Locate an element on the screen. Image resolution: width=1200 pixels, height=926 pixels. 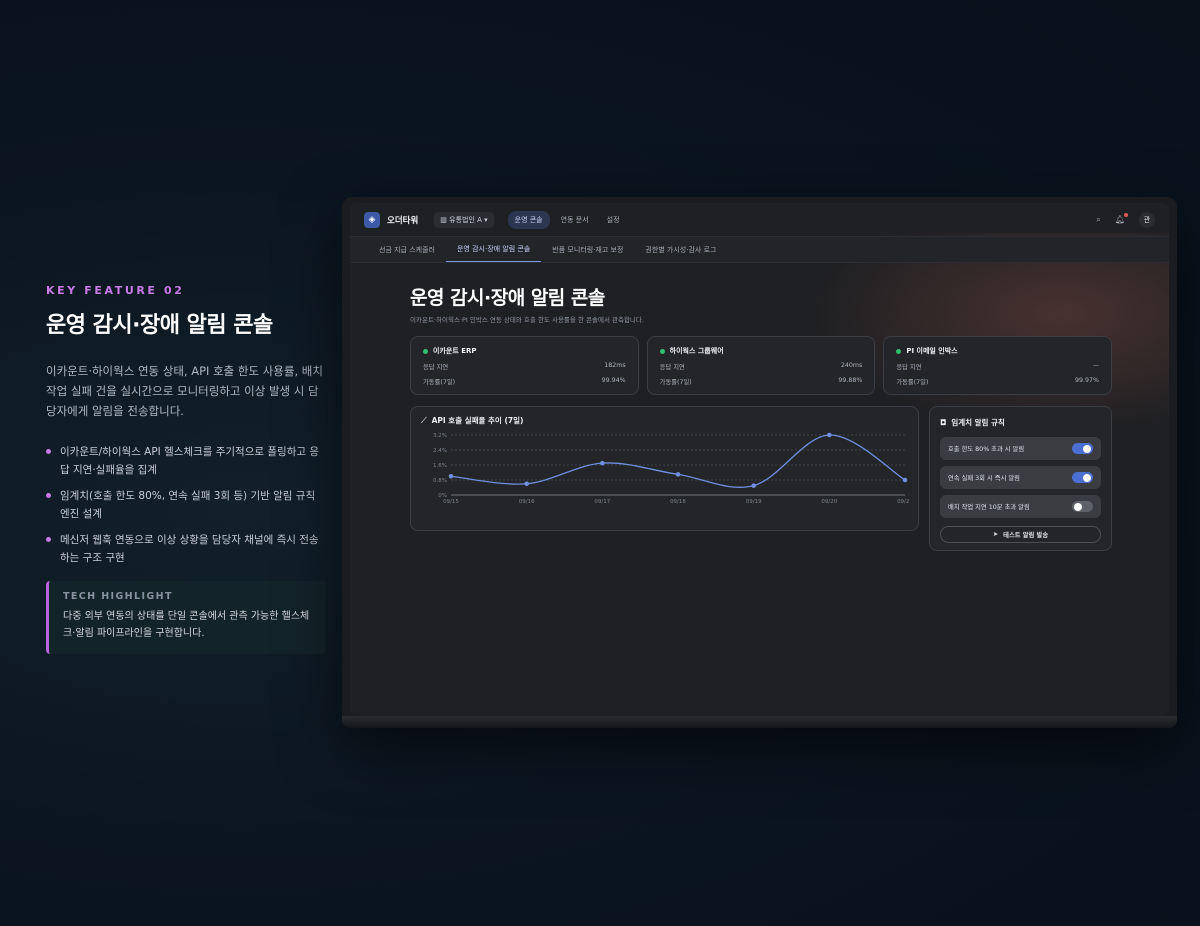
rules-title: 임계치 알림 규칙 is located at coordinates (978, 422).